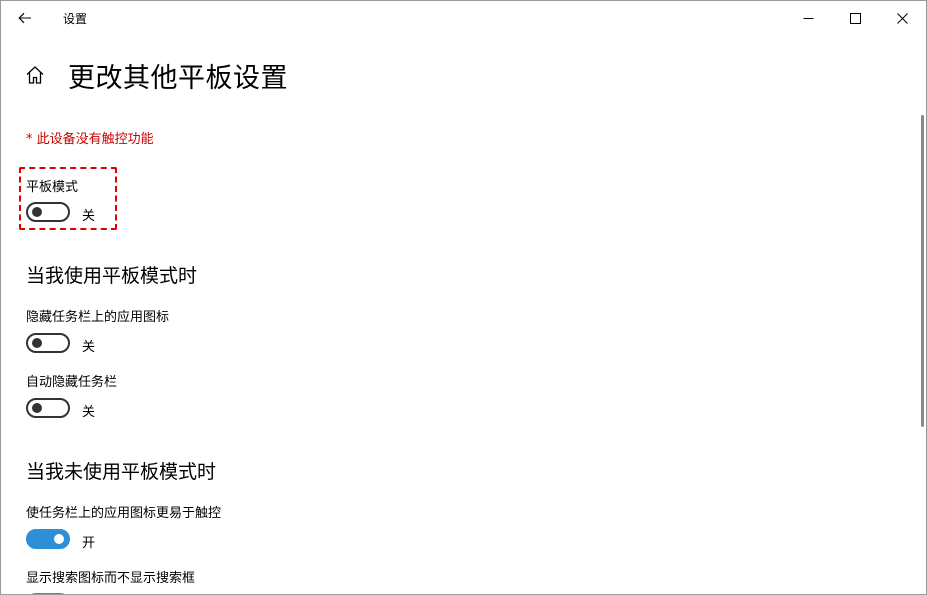  I want to click on close-button, so click(902, 18).